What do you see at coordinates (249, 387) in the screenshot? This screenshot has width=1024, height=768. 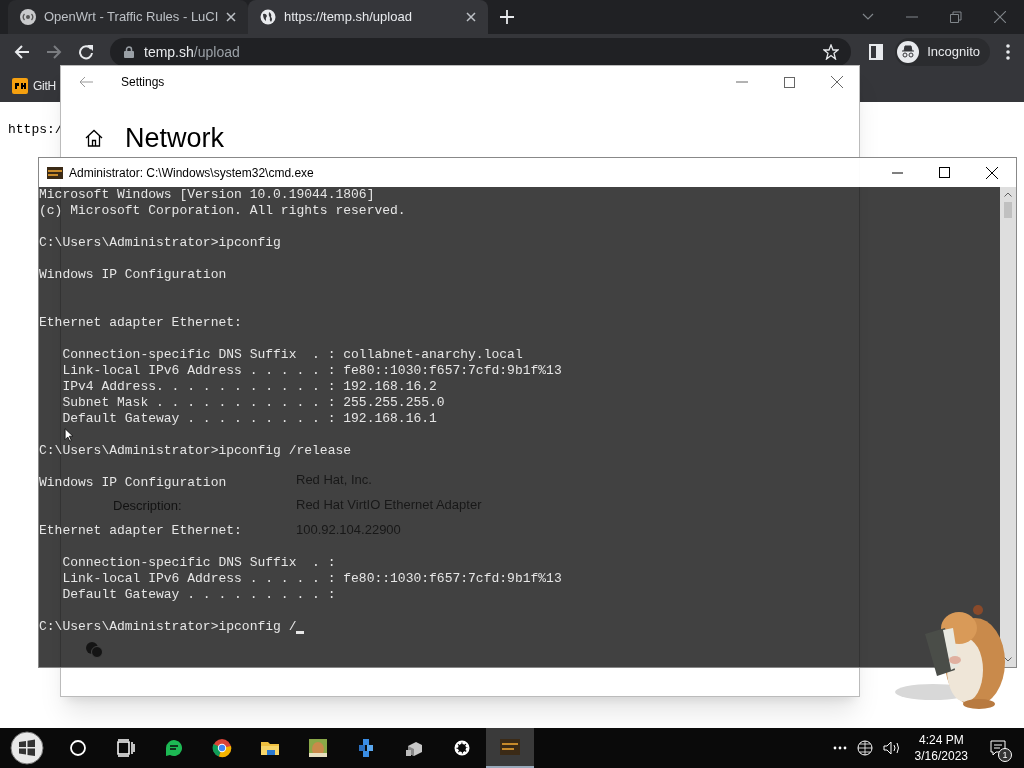 I see `terminal-line: IPv4 Address. . . . . . . . . . . : 192.168.16.2` at bounding box center [249, 387].